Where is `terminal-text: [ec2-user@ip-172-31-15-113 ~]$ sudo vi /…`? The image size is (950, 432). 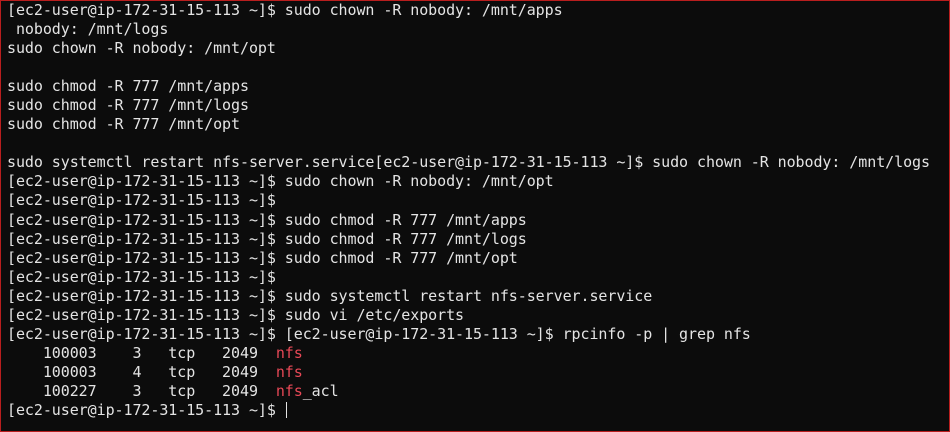
terminal-text: [ec2-user@ip-172-31-15-113 ~]$ sudo vi /… is located at coordinates (235, 314).